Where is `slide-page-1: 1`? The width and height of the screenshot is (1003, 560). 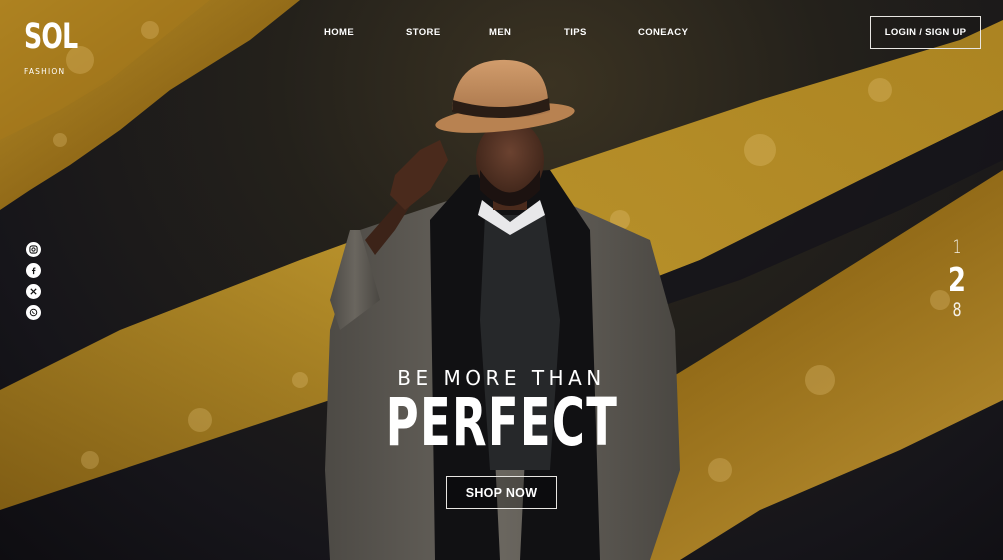
slide-page-1: 1 is located at coordinates (957, 247).